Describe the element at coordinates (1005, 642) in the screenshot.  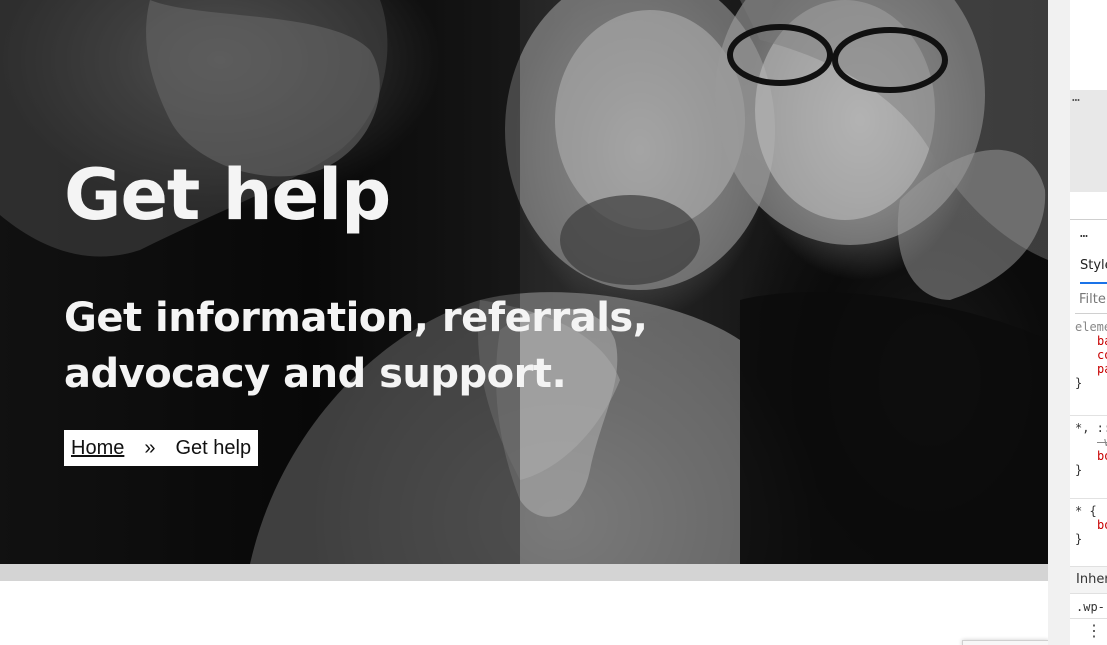
I see `floating-widget-edge` at that location.